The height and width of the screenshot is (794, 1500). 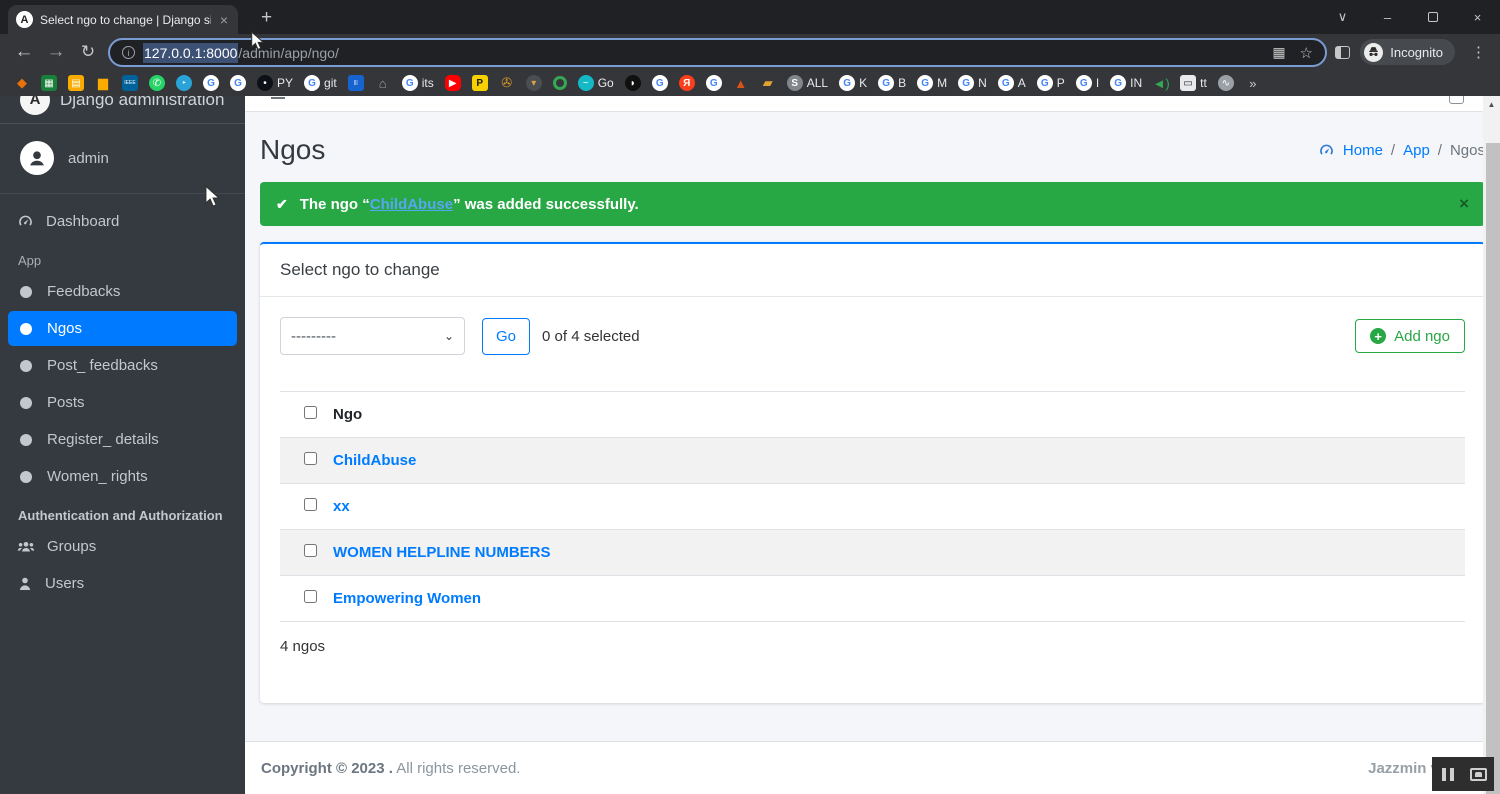 I want to click on bookmark-item: ▆, so click(x=103, y=83).